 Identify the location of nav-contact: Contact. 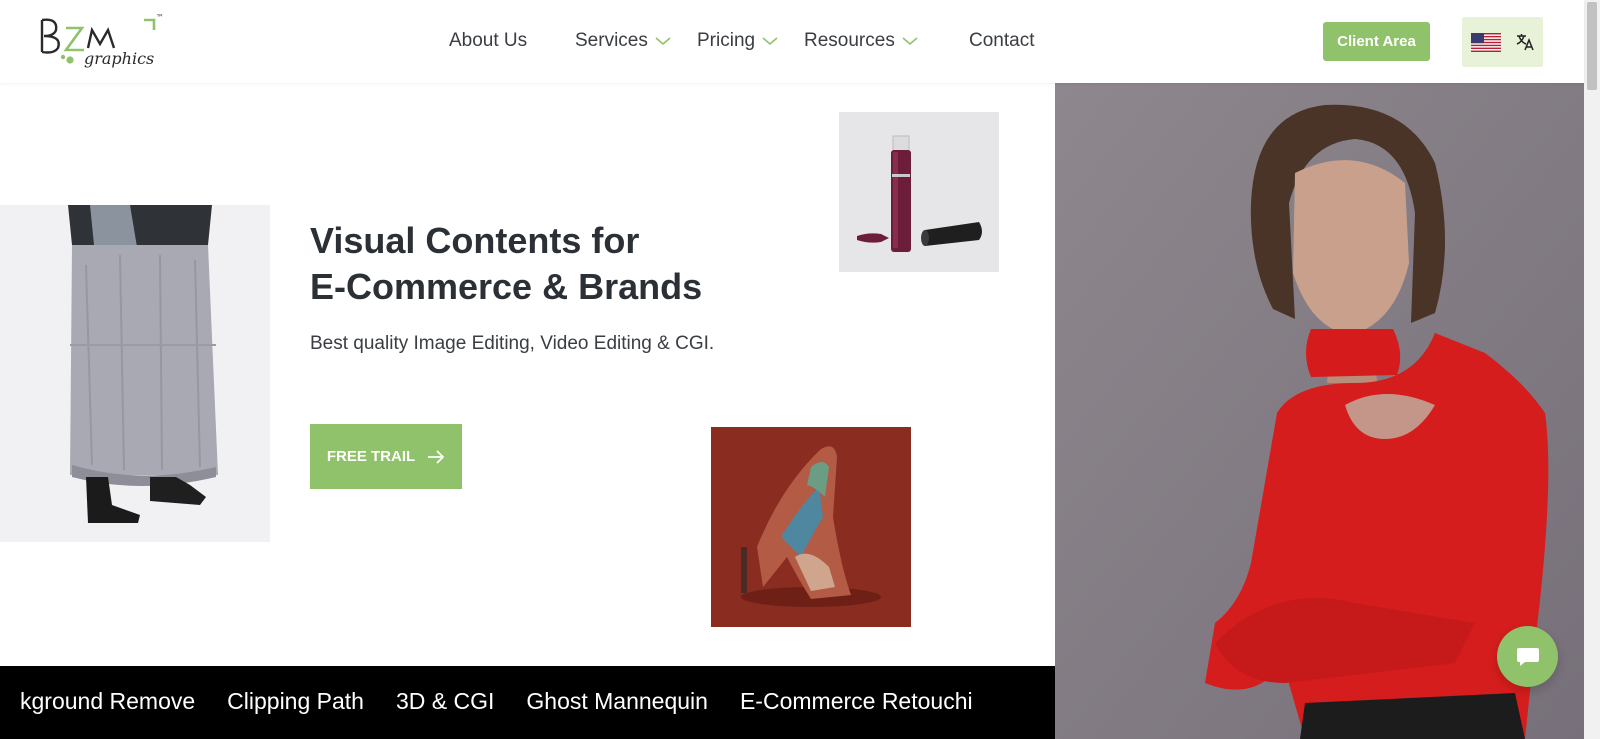
(1001, 41).